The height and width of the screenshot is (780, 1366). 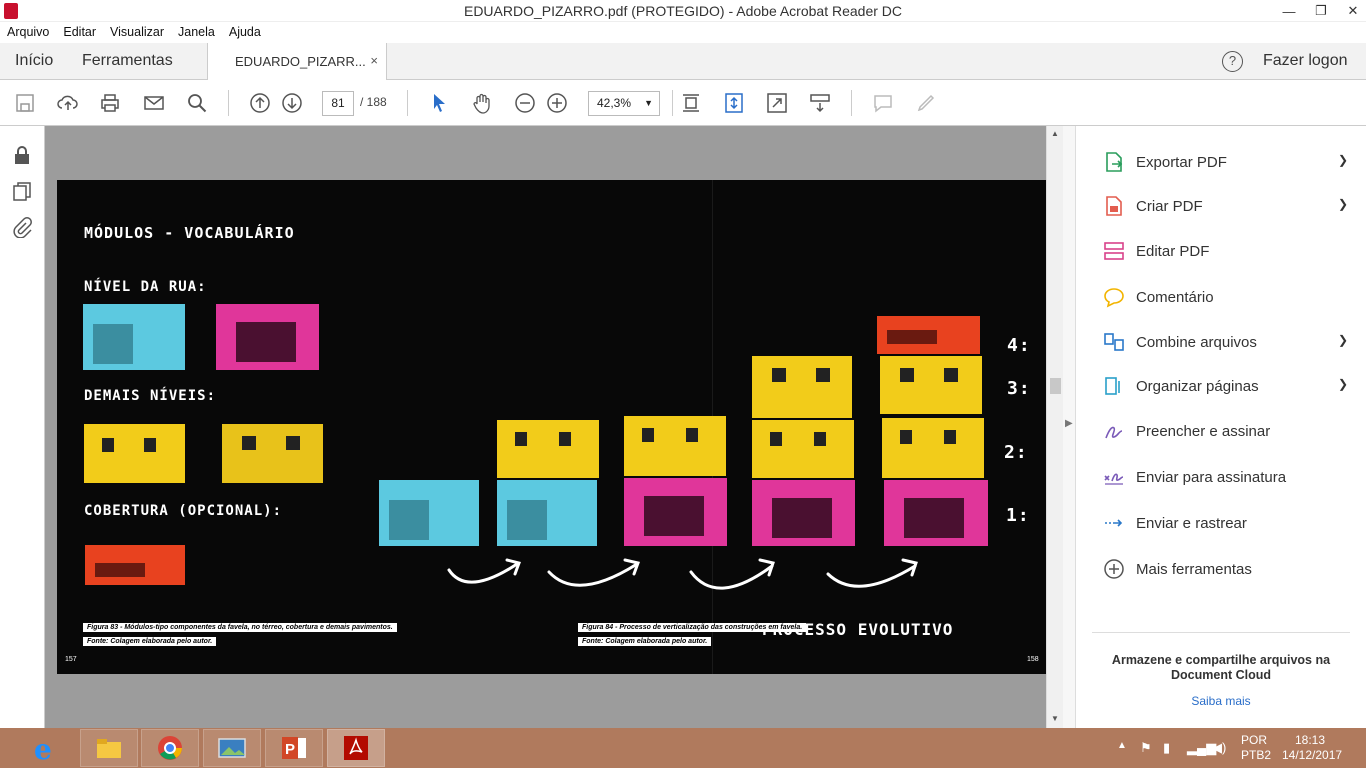 I want to click on module-photo-magenta, so click(x=267, y=337).